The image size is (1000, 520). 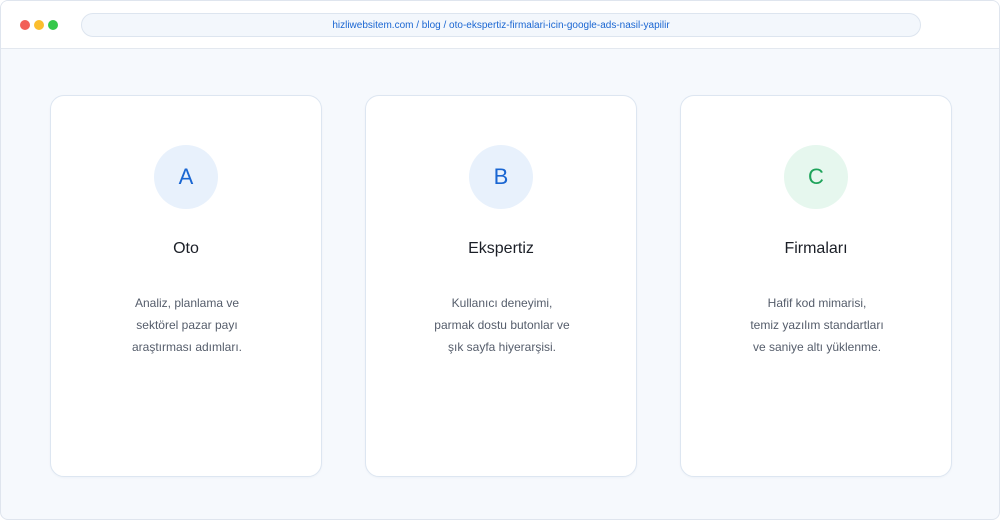 I want to click on minimize-window-button, so click(x=39, y=25).